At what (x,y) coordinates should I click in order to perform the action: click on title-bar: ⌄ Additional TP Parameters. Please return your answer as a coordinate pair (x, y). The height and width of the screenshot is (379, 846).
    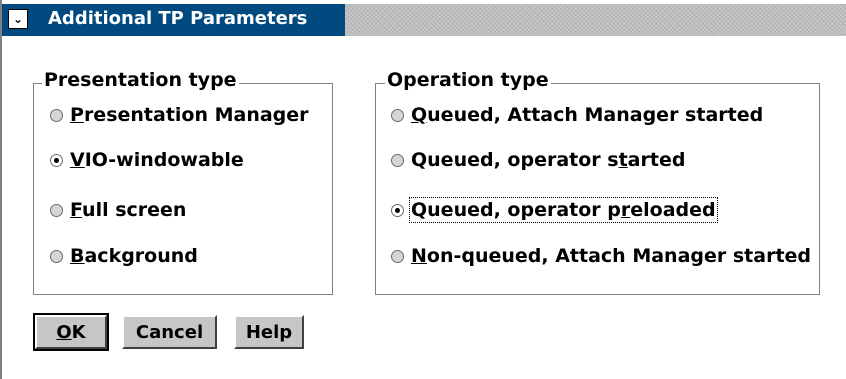
    Looking at the image, I should click on (424, 20).